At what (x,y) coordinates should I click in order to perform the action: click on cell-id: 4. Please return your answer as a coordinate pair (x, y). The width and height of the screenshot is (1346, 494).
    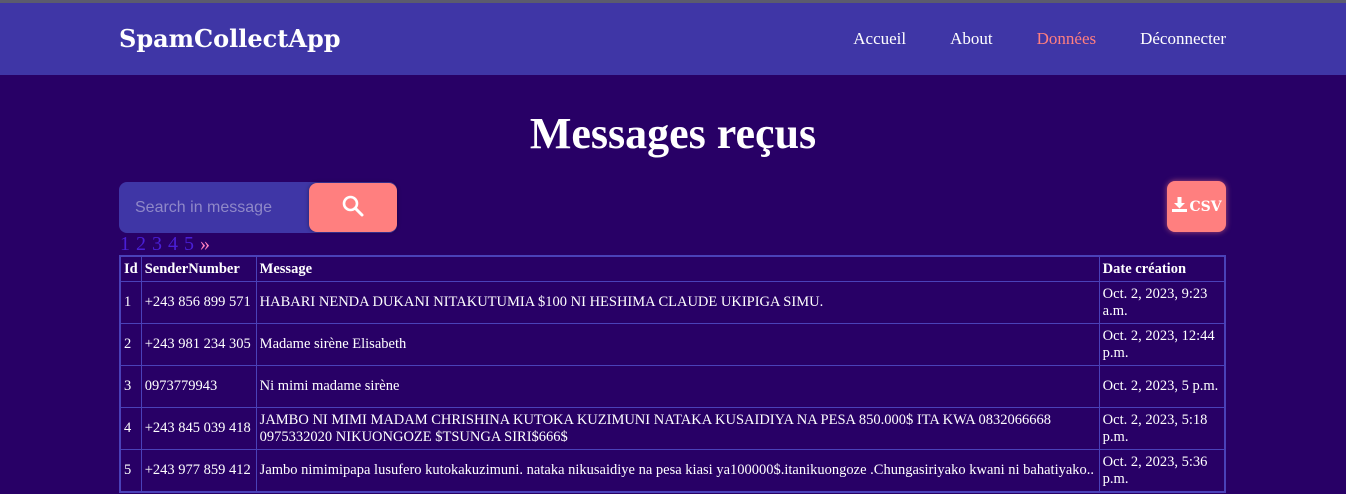
    Looking at the image, I should click on (130, 428).